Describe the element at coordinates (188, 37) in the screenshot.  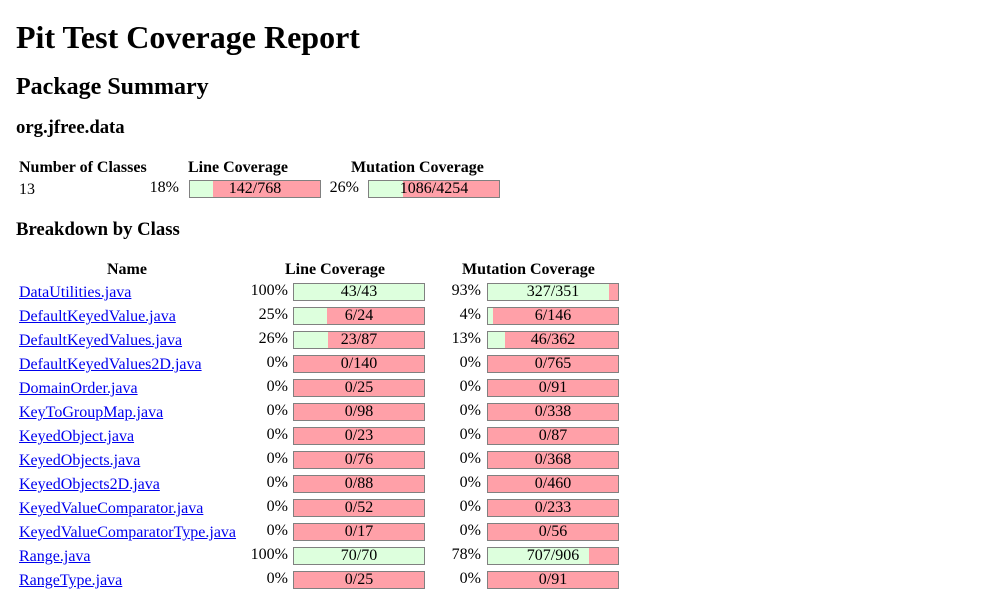
I see `page-title: Pit Test Coverage Report` at that location.